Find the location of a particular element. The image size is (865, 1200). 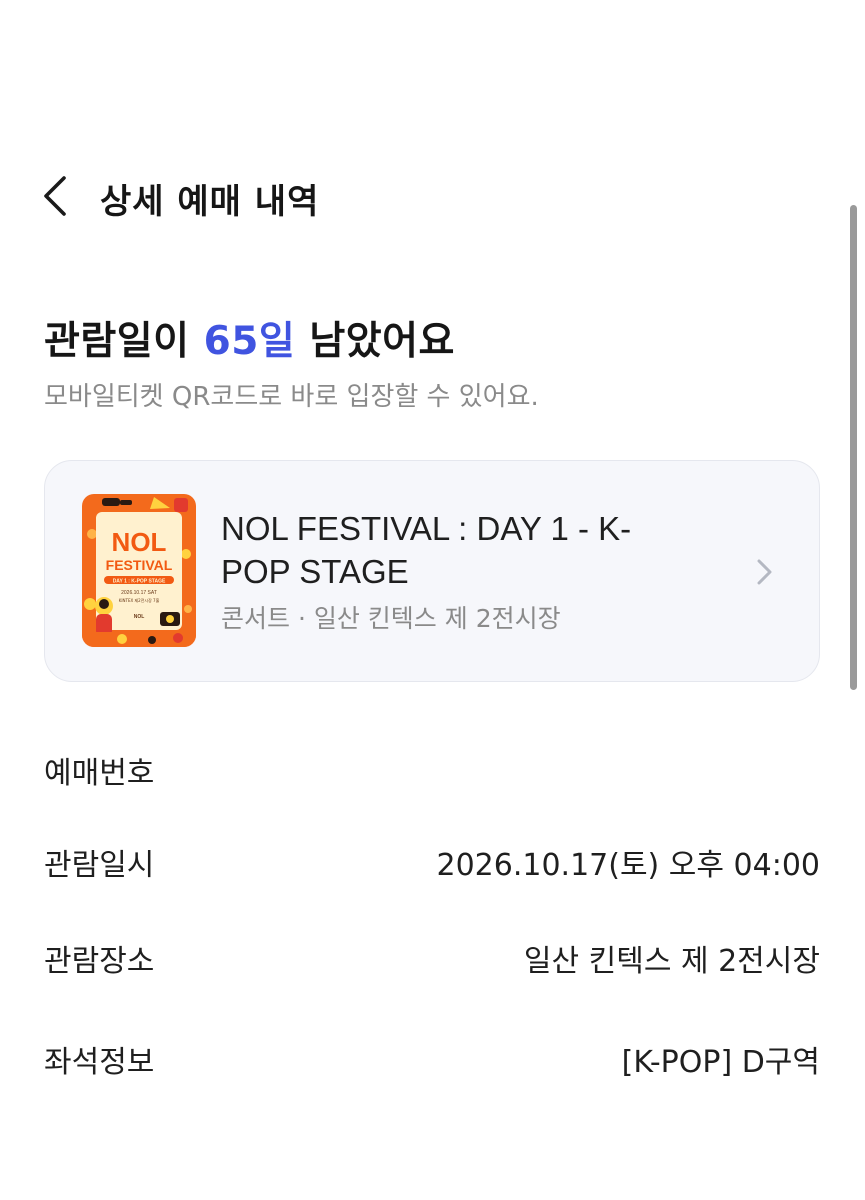

info-value: [K-POP] D구역 is located at coordinates (720, 1062).